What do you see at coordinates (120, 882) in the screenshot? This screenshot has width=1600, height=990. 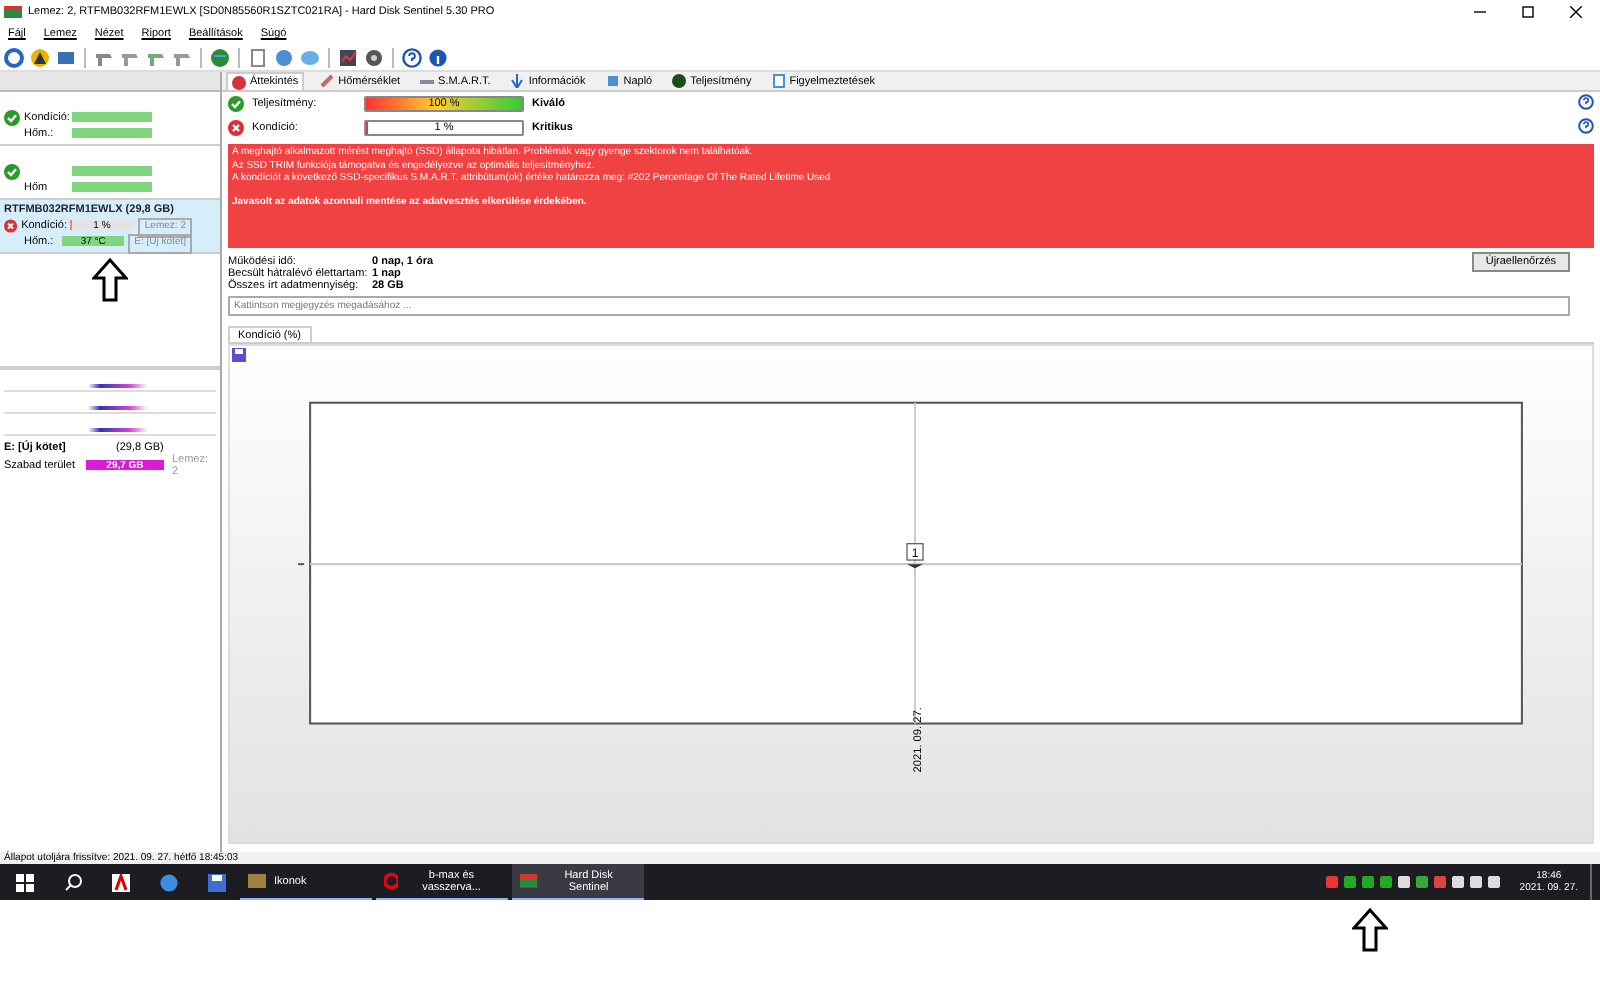 I see `pdf-icon` at bounding box center [120, 882].